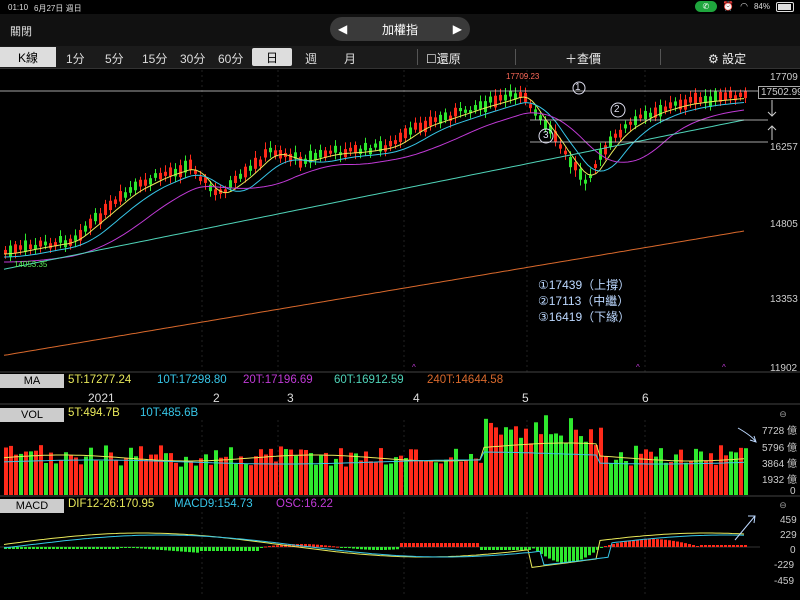 The width and height of the screenshot is (800, 600). Describe the element at coordinates (31, 264) in the screenshot. I see `low-price-label: 14053.35` at that location.